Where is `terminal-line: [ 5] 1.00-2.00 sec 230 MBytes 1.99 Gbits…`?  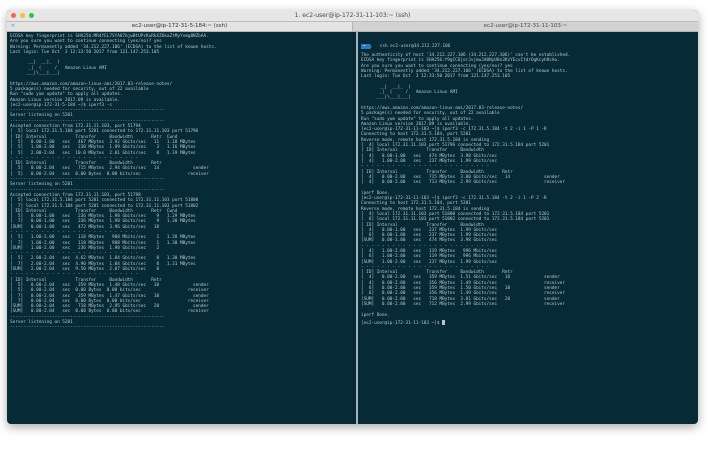 terminal-line: [ 5] 1.00-2.00 sec 230 MBytes 1.99 Gbits… is located at coordinates (103, 148).